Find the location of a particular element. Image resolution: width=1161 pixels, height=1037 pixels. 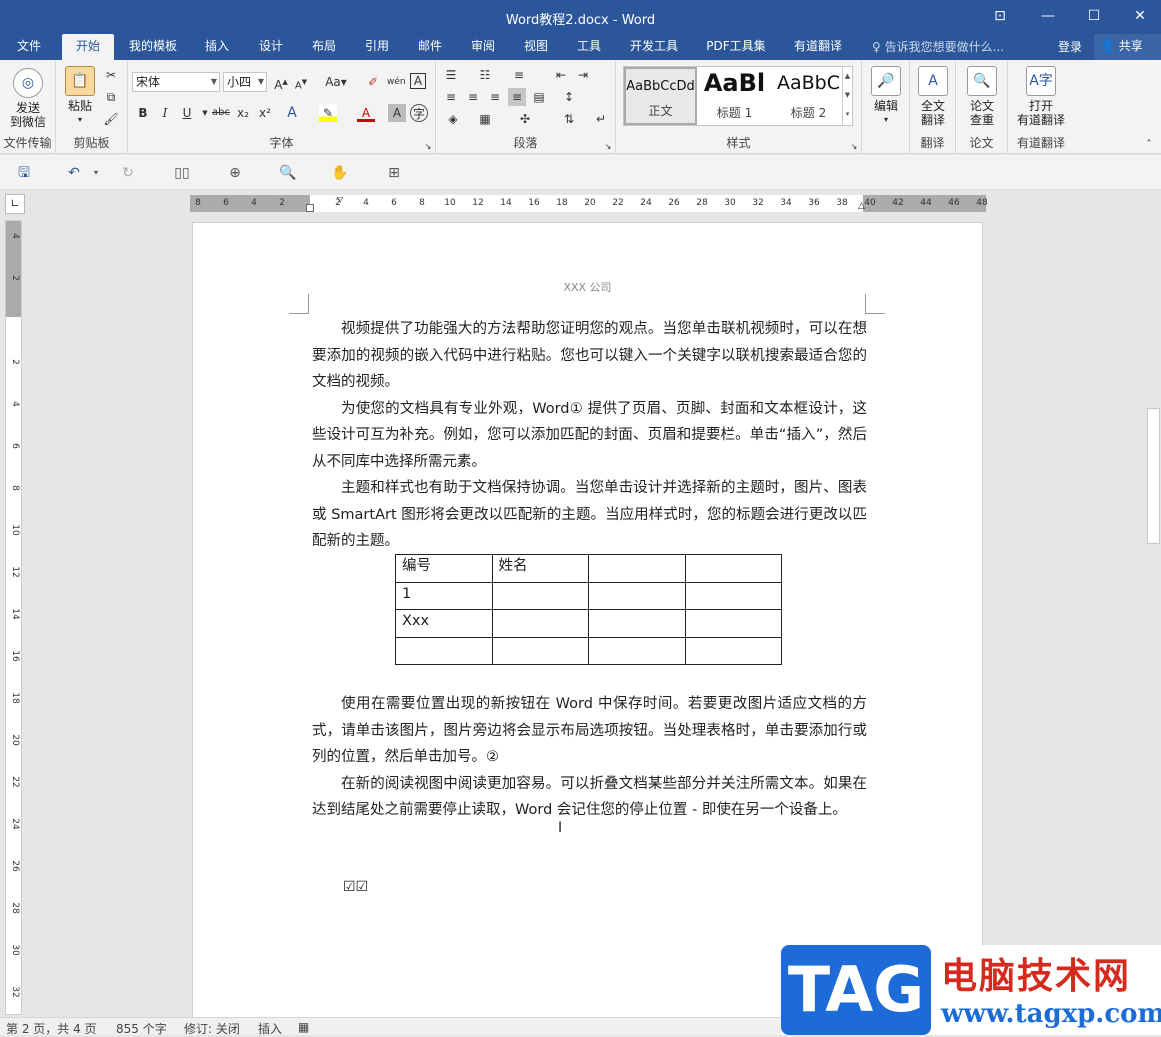

bullets-icon: ☰ is located at coordinates (451, 75).